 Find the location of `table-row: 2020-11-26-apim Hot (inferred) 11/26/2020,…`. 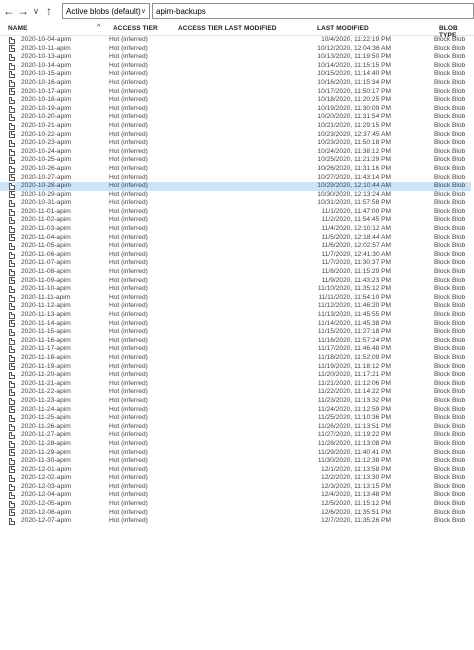

table-row: 2020-11-26-apim Hot (inferred) 11/26/2020,… is located at coordinates (237, 427).